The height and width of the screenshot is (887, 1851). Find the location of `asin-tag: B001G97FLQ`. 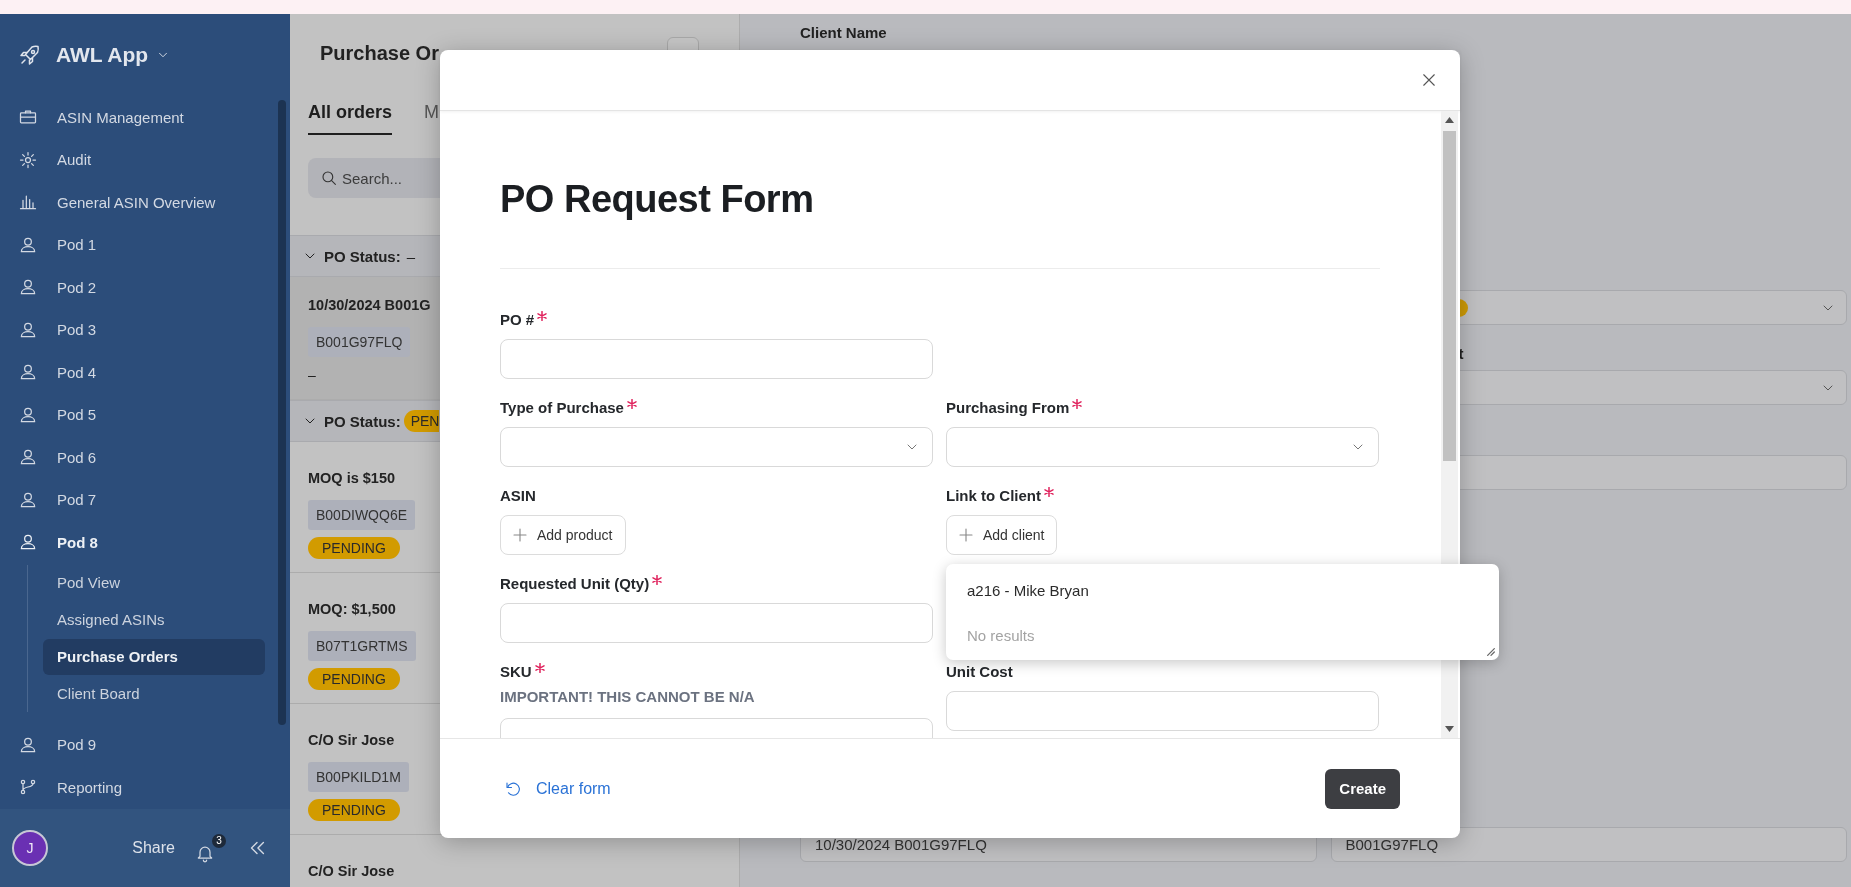

asin-tag: B001G97FLQ is located at coordinates (359, 342).